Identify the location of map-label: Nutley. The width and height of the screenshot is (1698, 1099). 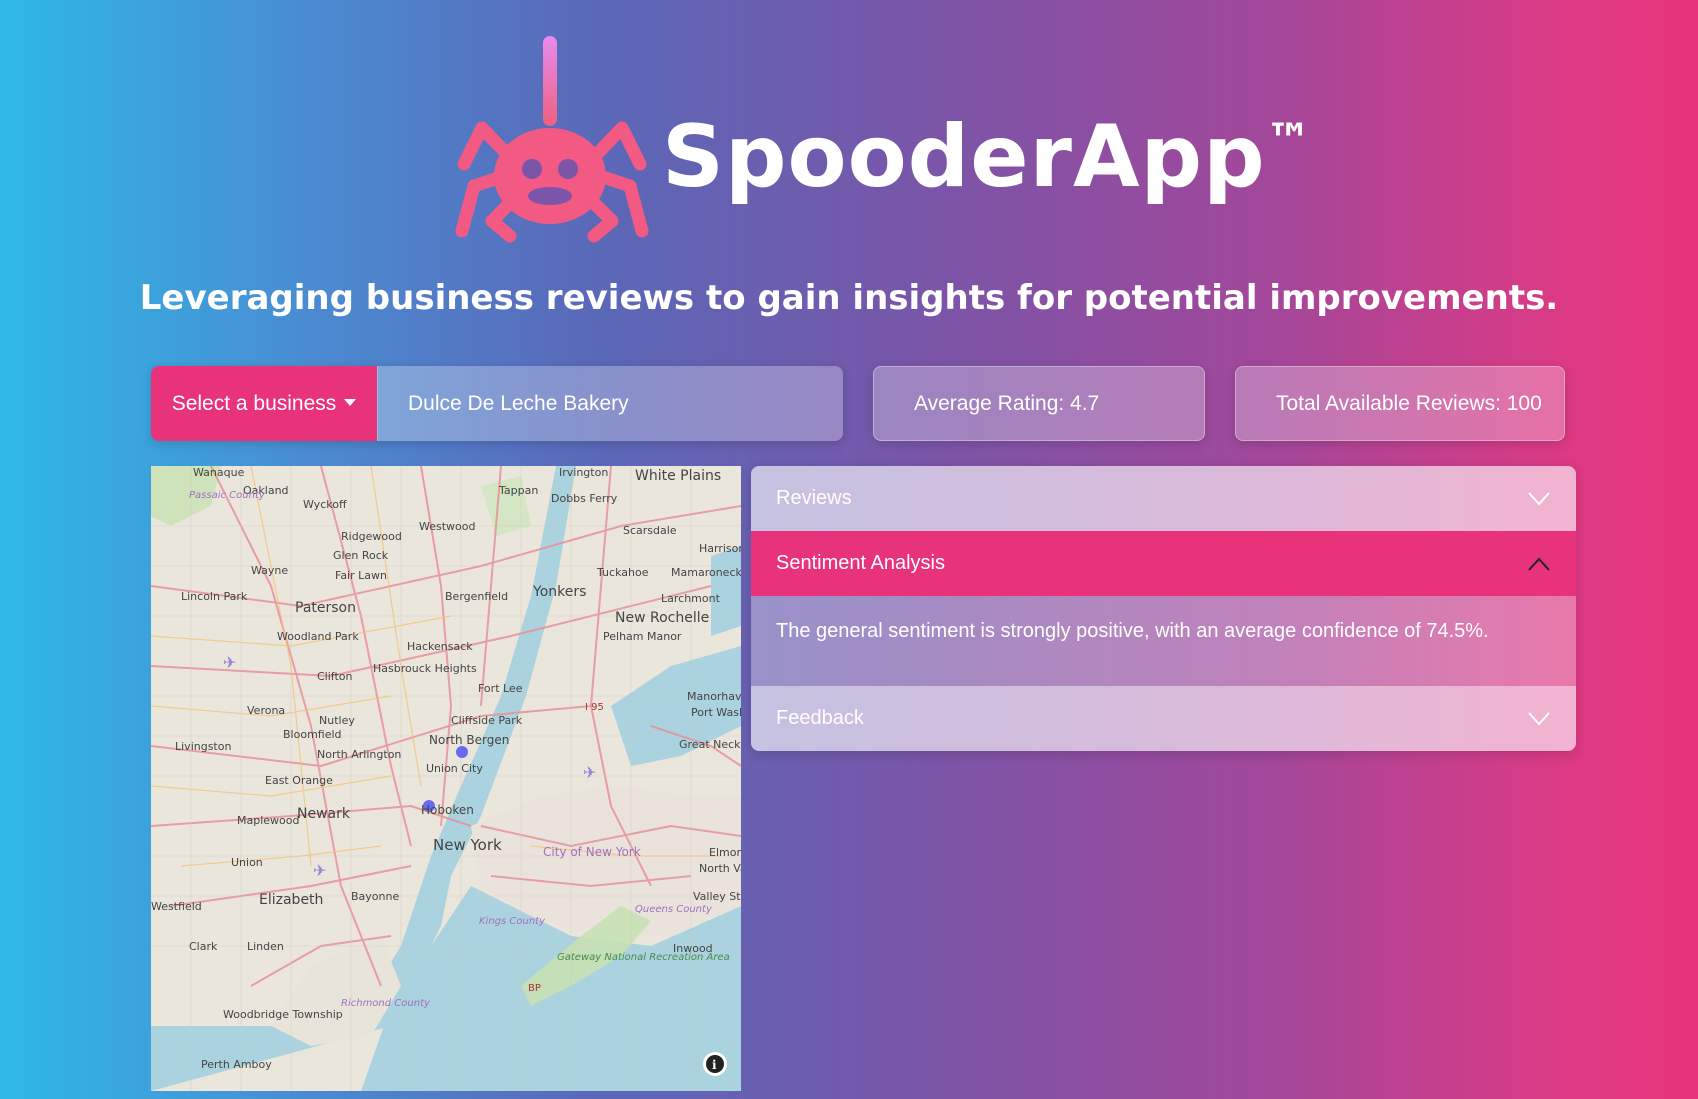
(337, 720).